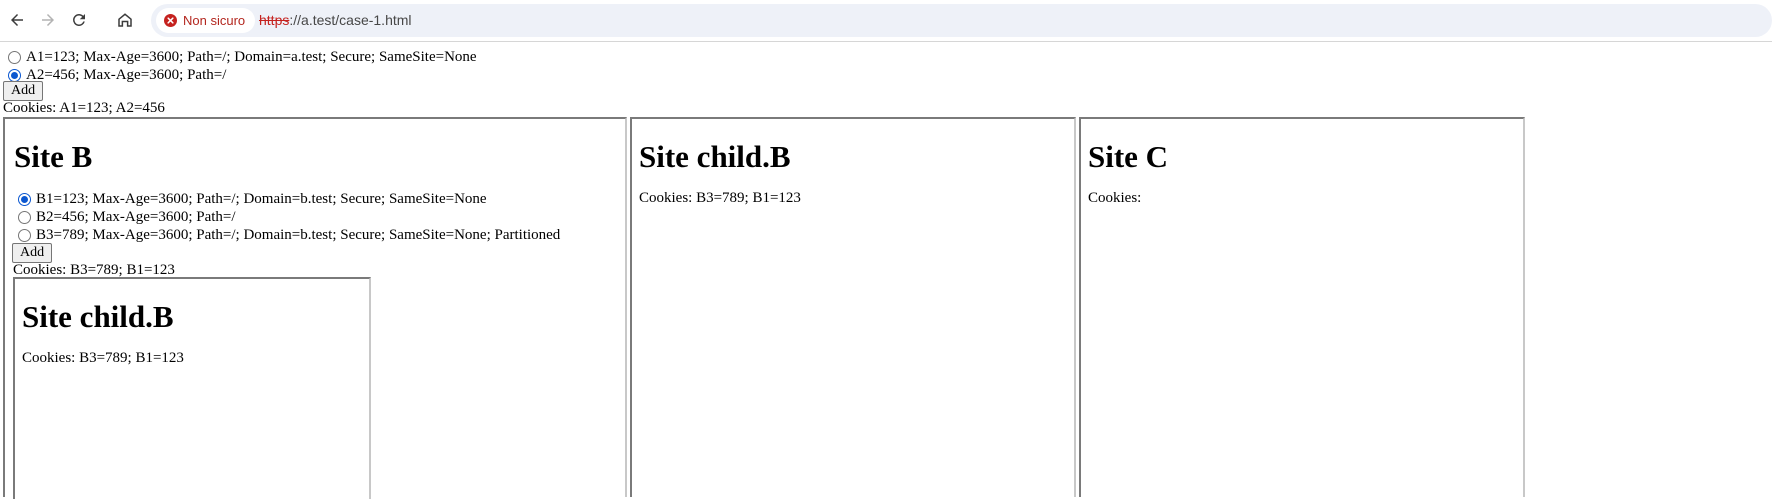 Image resolution: width=1772 pixels, height=499 pixels. What do you see at coordinates (1128, 156) in the screenshot?
I see `frame-title: Site C` at bounding box center [1128, 156].